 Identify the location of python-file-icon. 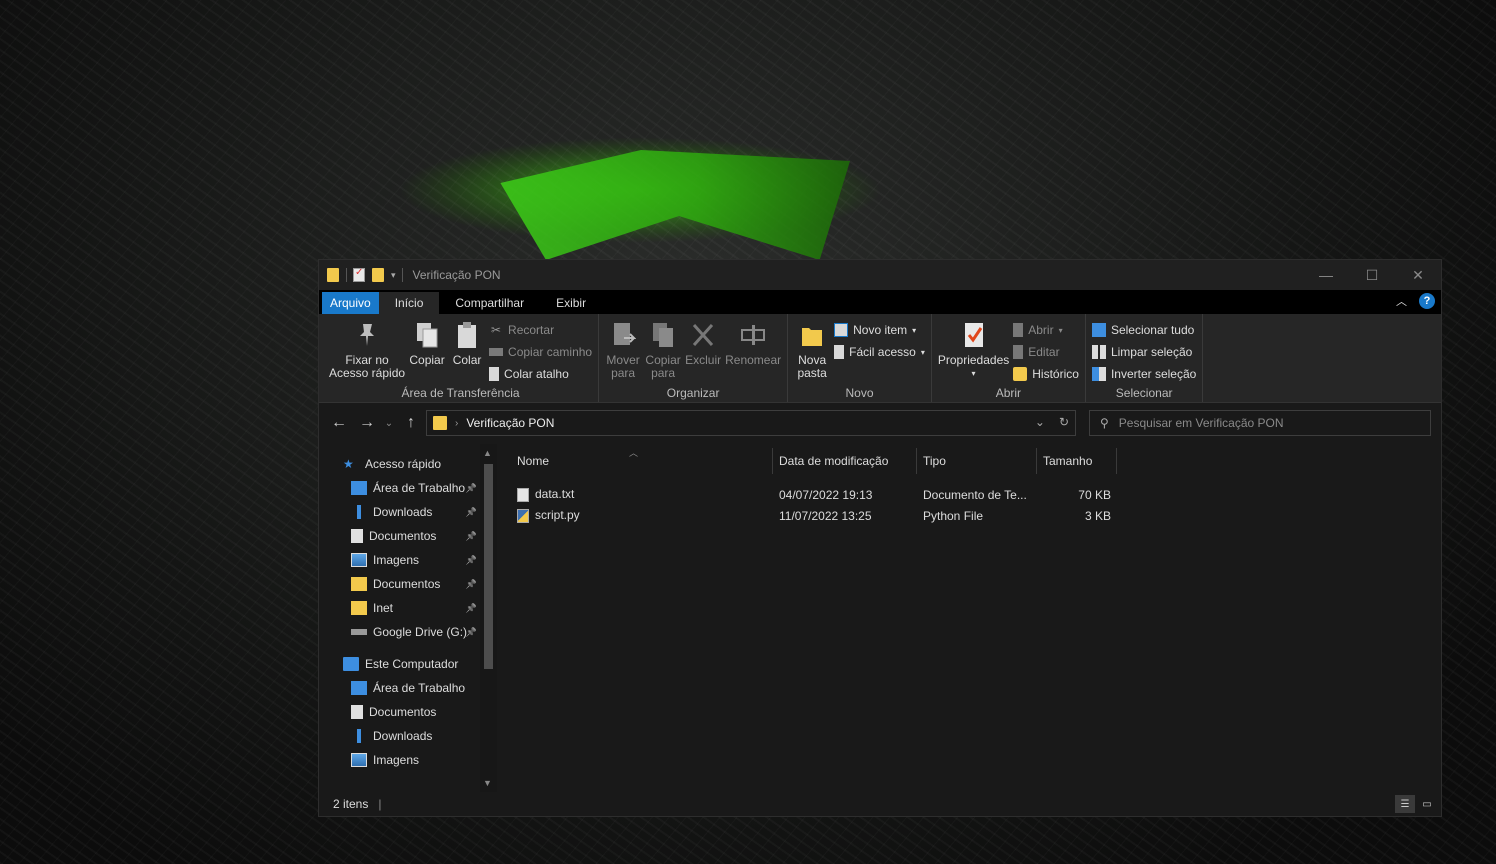
(523, 515).